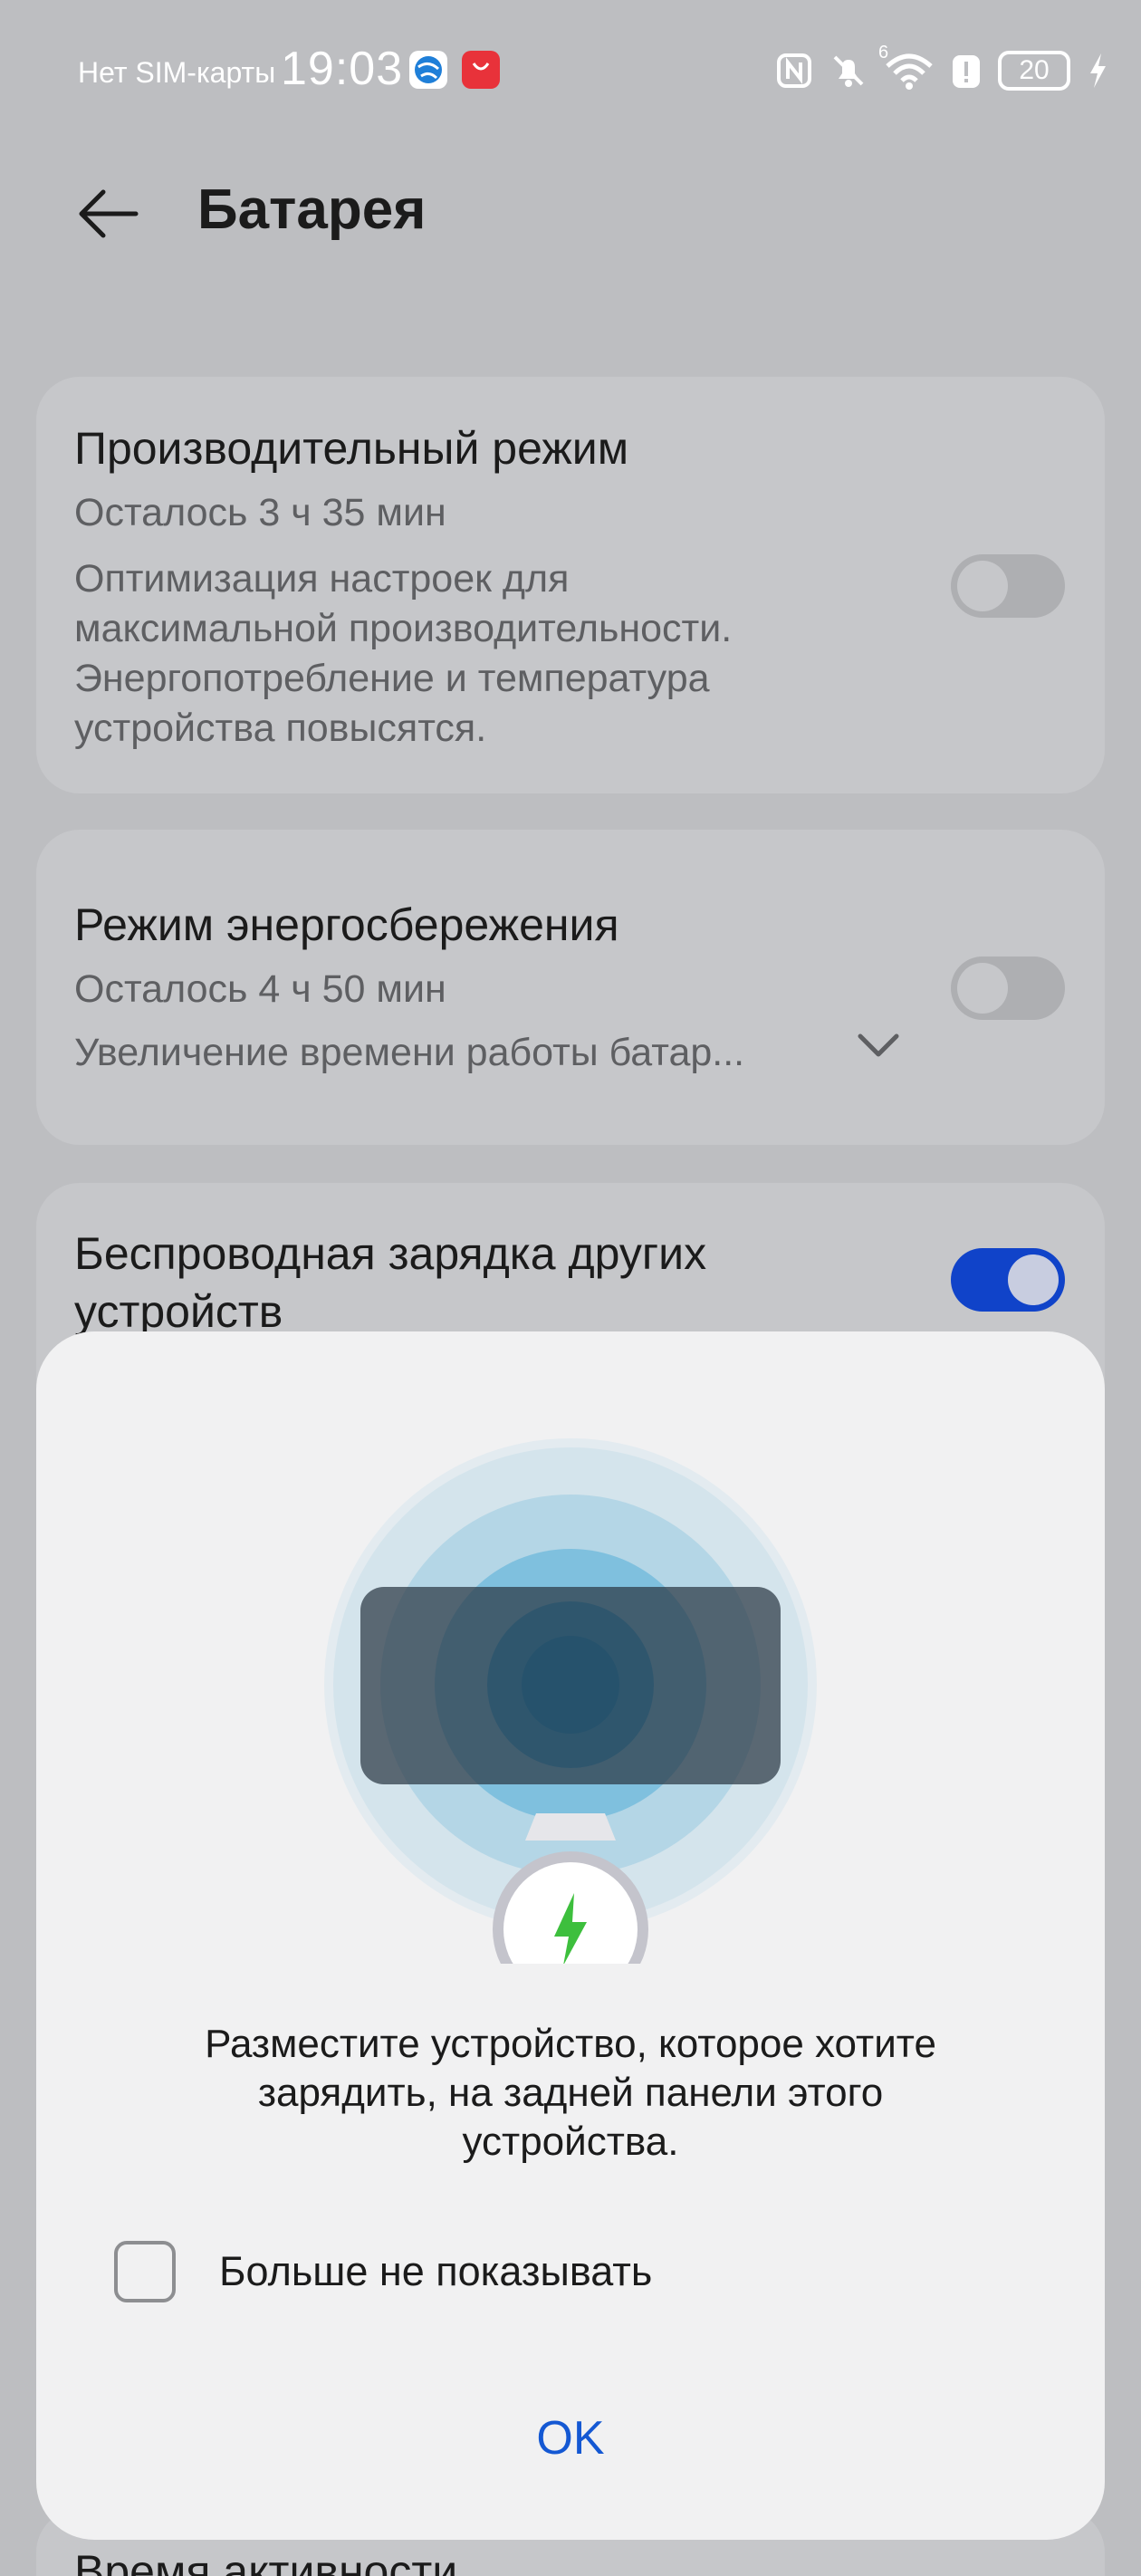 This screenshot has height=2576, width=1141. I want to click on battery-level: 20, so click(1034, 70).